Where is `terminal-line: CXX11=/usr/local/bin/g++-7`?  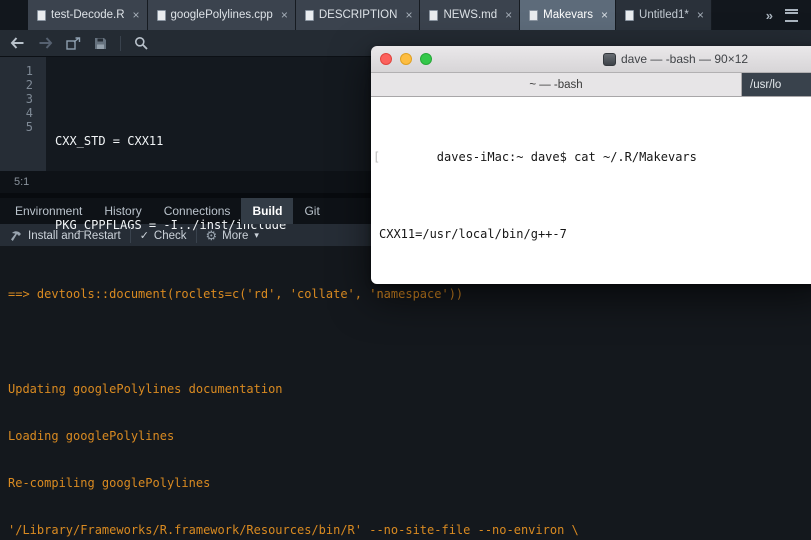 terminal-line: CXX11=/usr/local/bin/g++-7 is located at coordinates (473, 234).